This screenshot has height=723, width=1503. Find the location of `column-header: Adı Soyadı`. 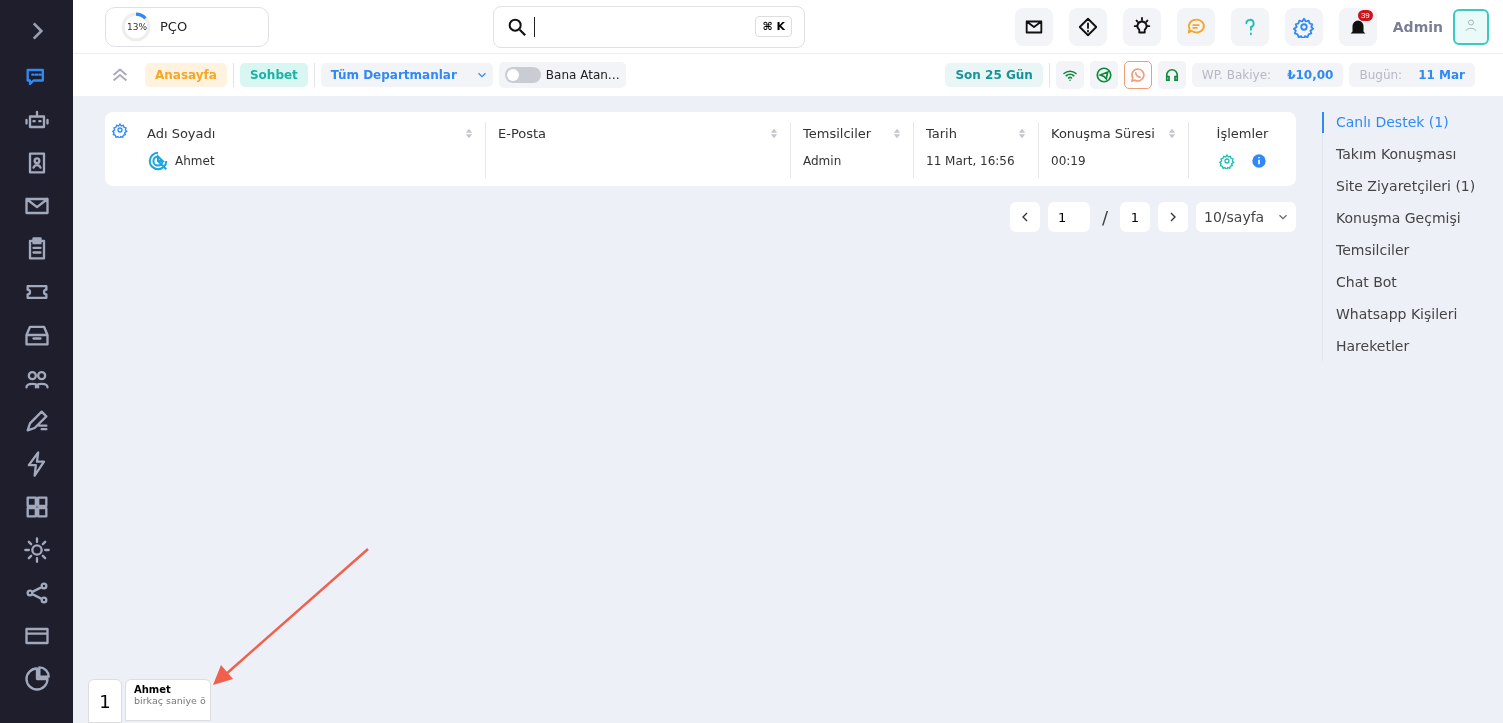

column-header: Adı Soyadı is located at coordinates (181, 133).